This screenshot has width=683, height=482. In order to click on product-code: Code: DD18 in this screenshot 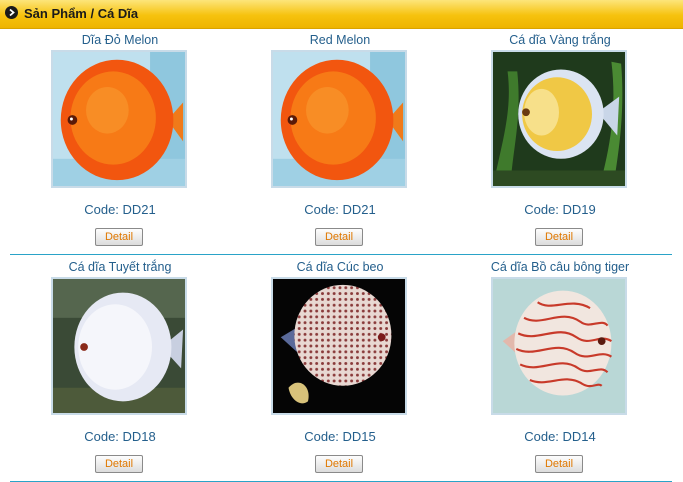, I will do `click(120, 436)`.